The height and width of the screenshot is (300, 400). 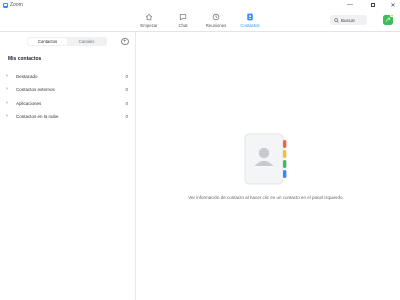 What do you see at coordinates (250, 17) in the screenshot?
I see `contacts-icon` at bounding box center [250, 17].